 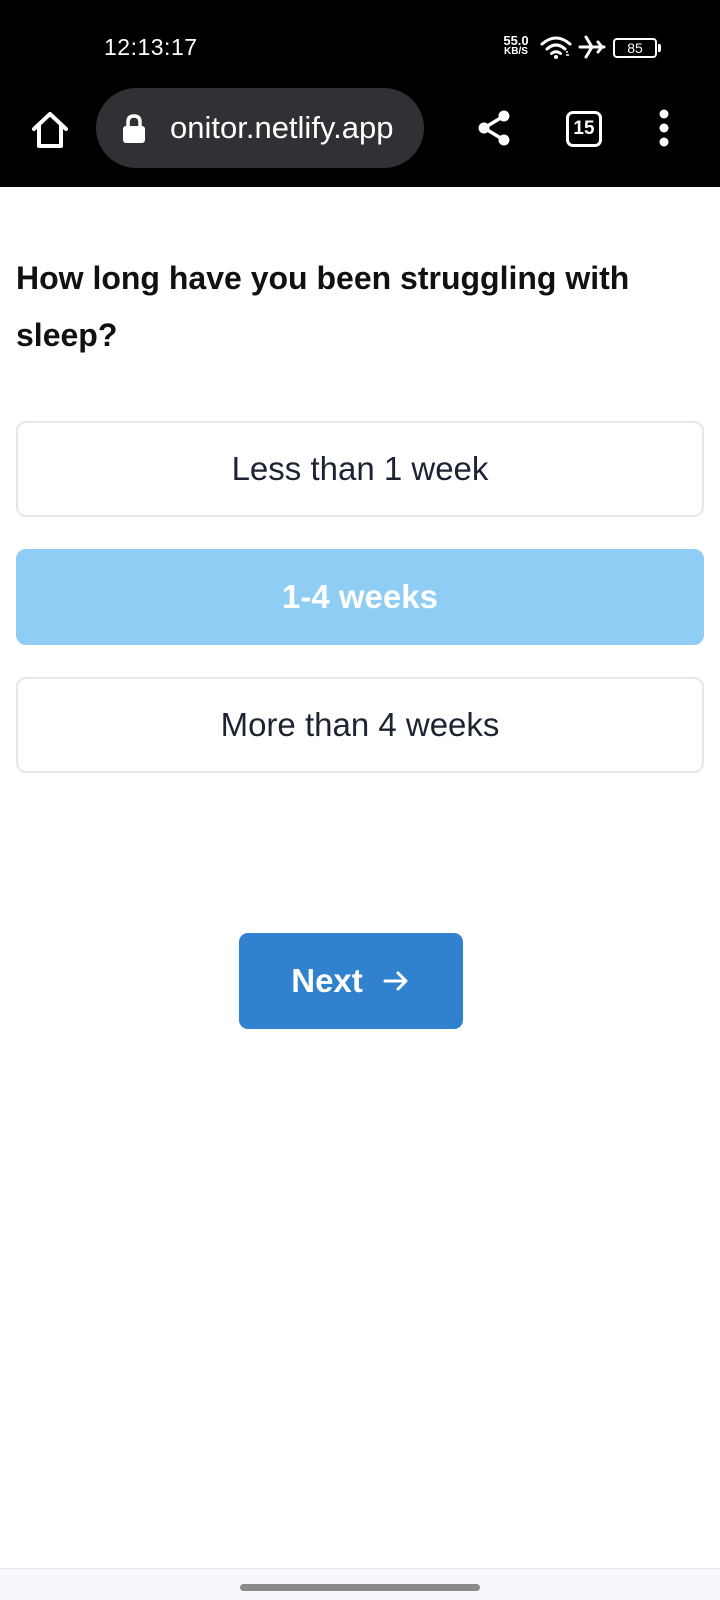 I want to click on home-icon, so click(x=50, y=130).